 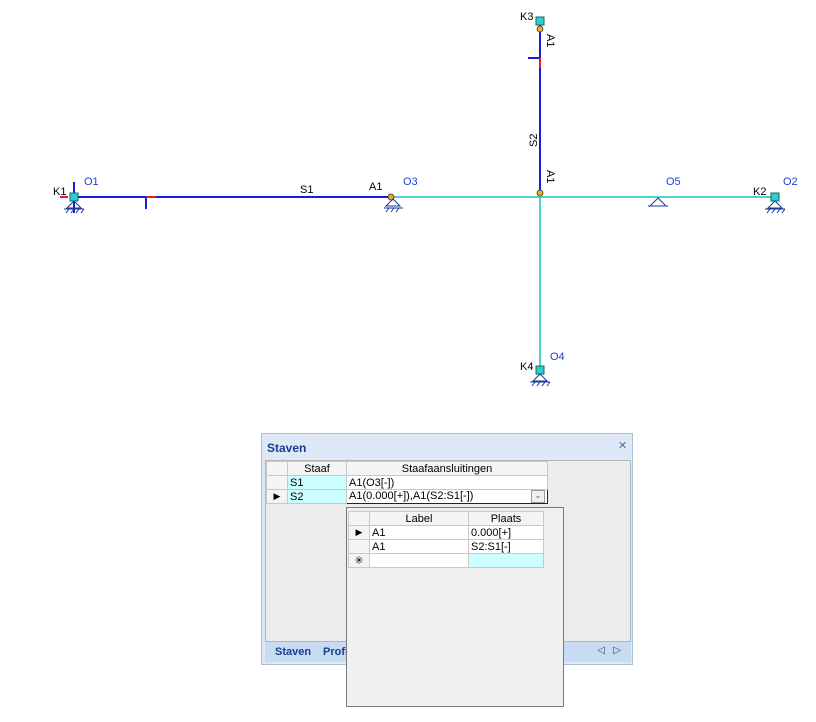 I want to click on cell-staaf: S2, so click(x=317, y=496).